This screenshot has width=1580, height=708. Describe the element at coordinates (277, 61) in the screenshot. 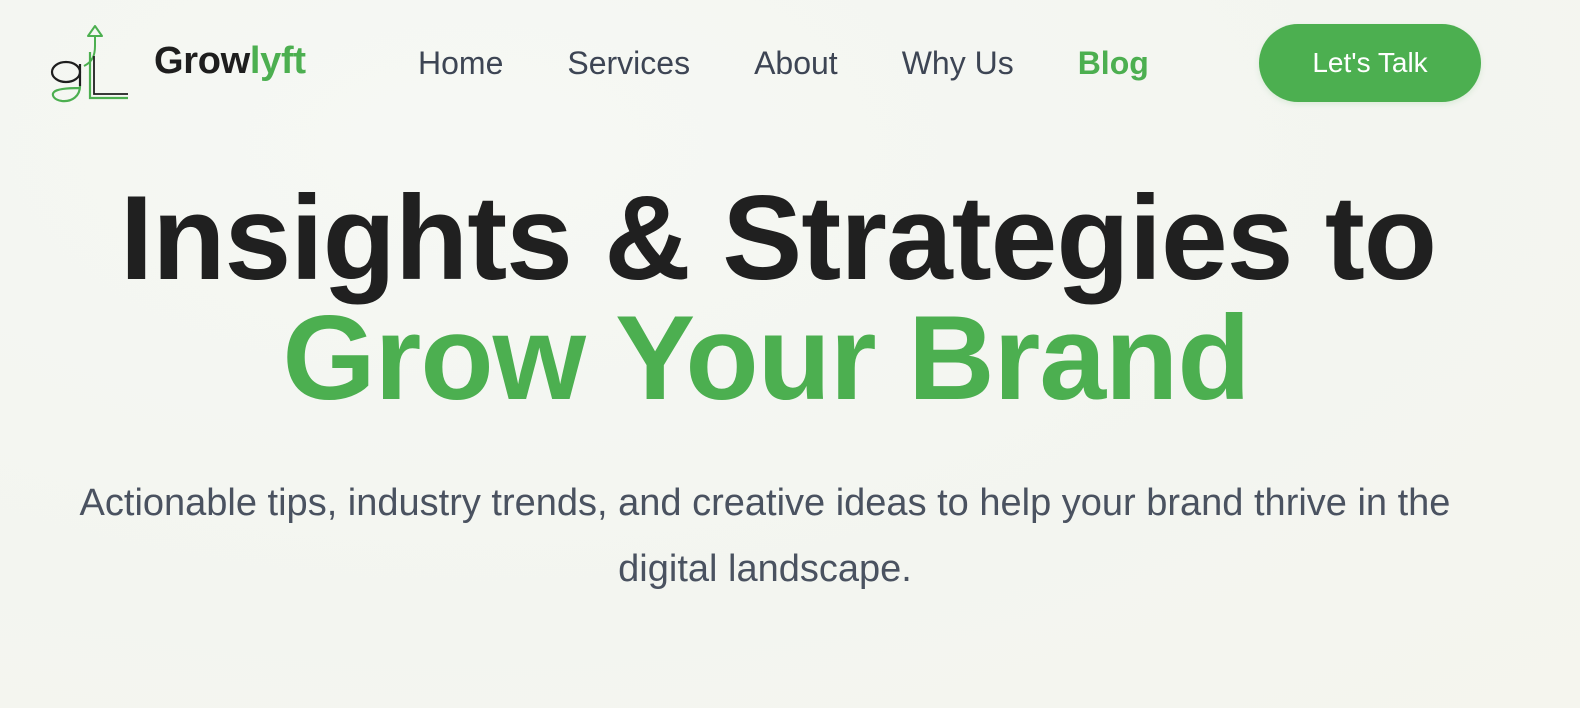

I see `brand-name-part2: lyft` at that location.